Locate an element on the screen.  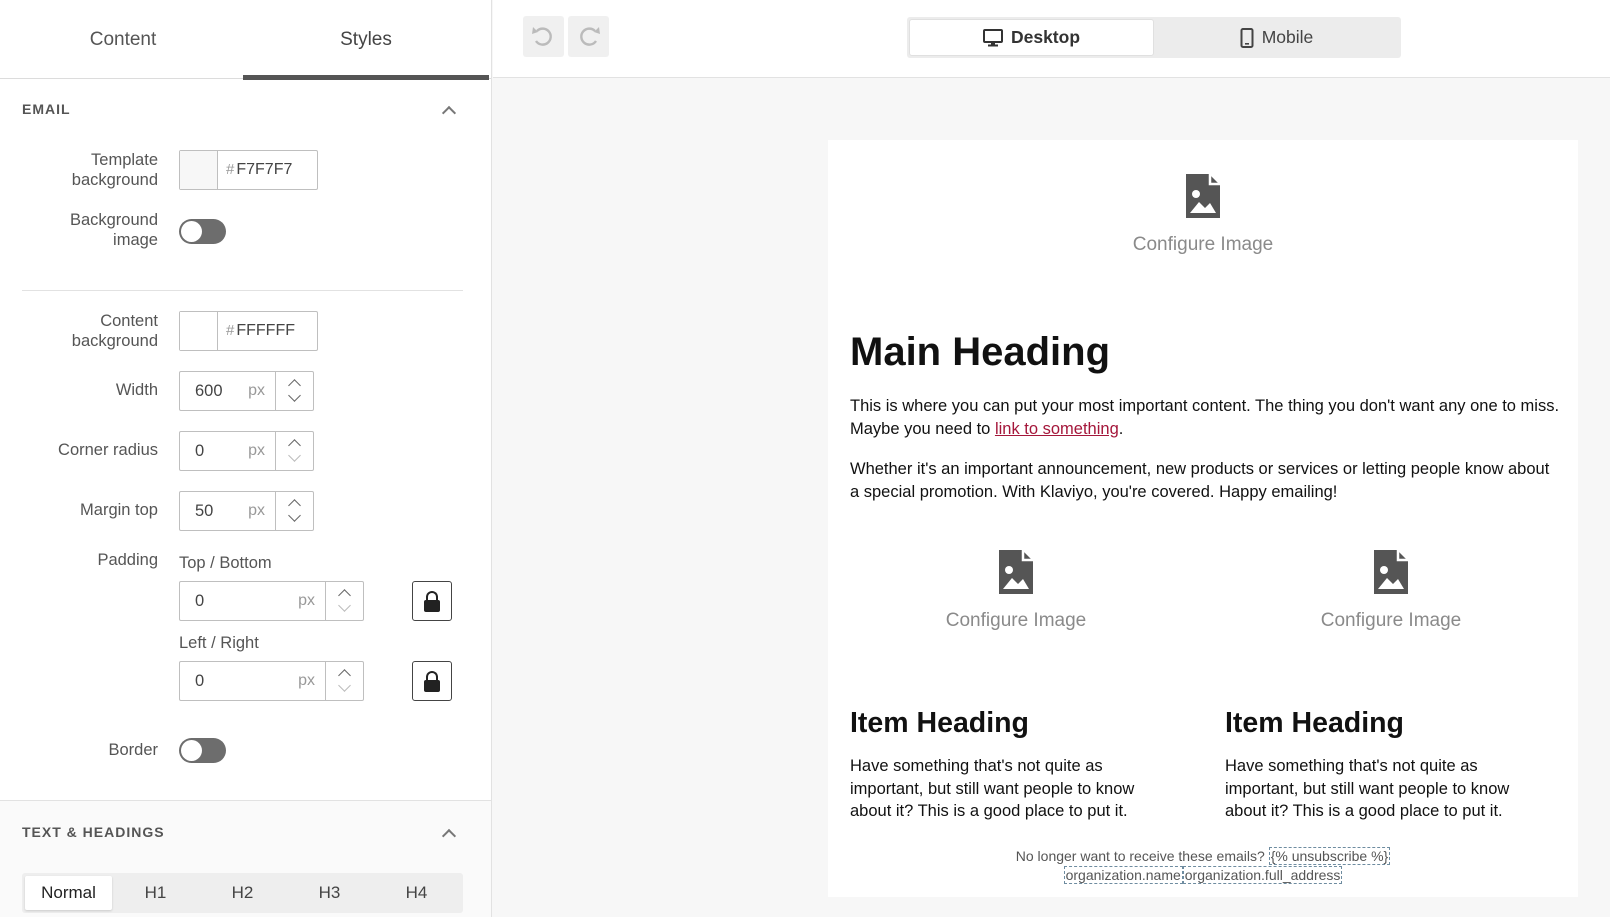
device-view-toggle: Desktop Mobile is located at coordinates (1154, 37).